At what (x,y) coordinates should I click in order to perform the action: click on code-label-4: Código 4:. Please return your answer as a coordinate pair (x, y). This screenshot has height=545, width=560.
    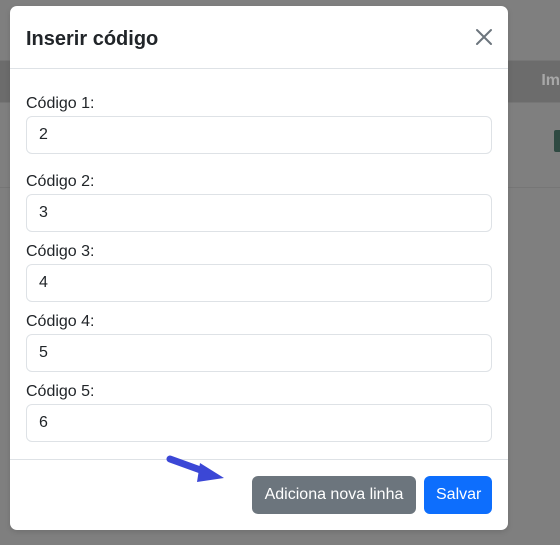
    Looking at the image, I should click on (60, 321).